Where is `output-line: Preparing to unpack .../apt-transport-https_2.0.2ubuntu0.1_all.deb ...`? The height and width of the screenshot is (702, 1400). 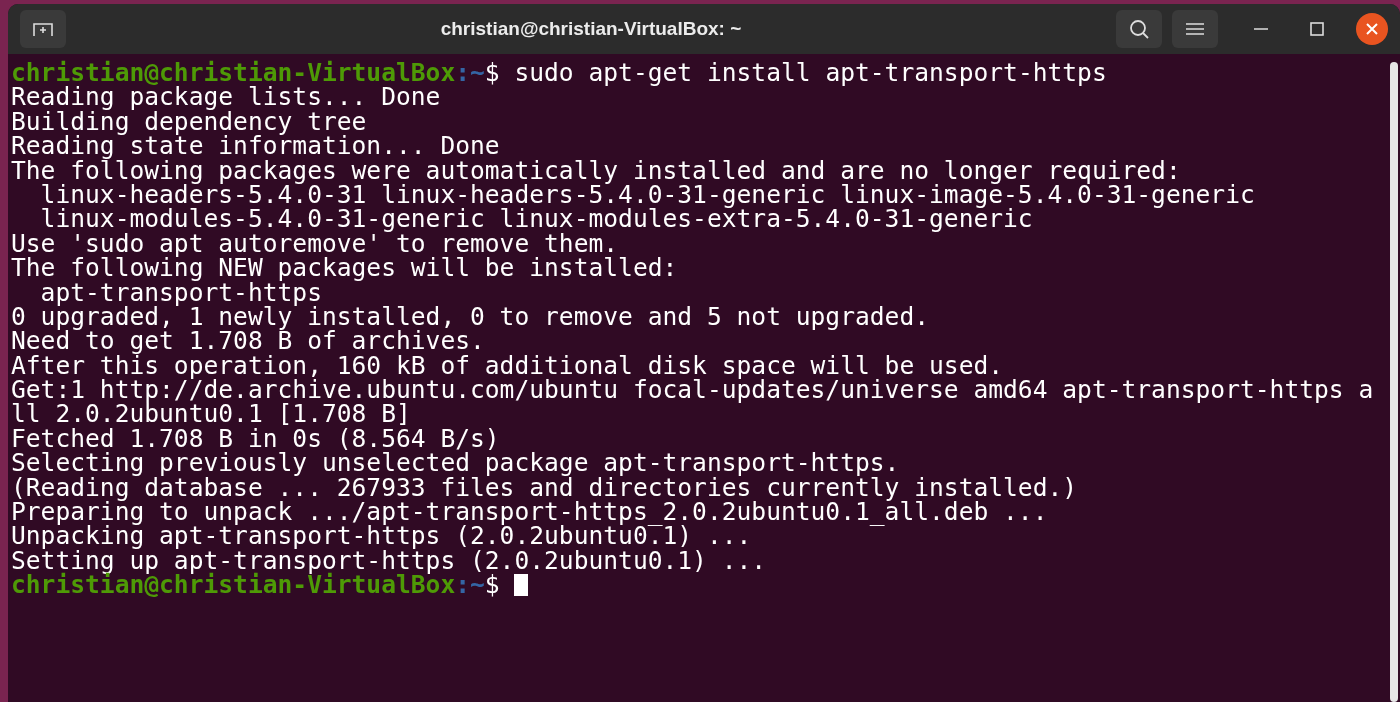 output-line: Preparing to unpack .../apt-transport-https_2.0.2ubuntu0.1_all.deb ... is located at coordinates (529, 512).